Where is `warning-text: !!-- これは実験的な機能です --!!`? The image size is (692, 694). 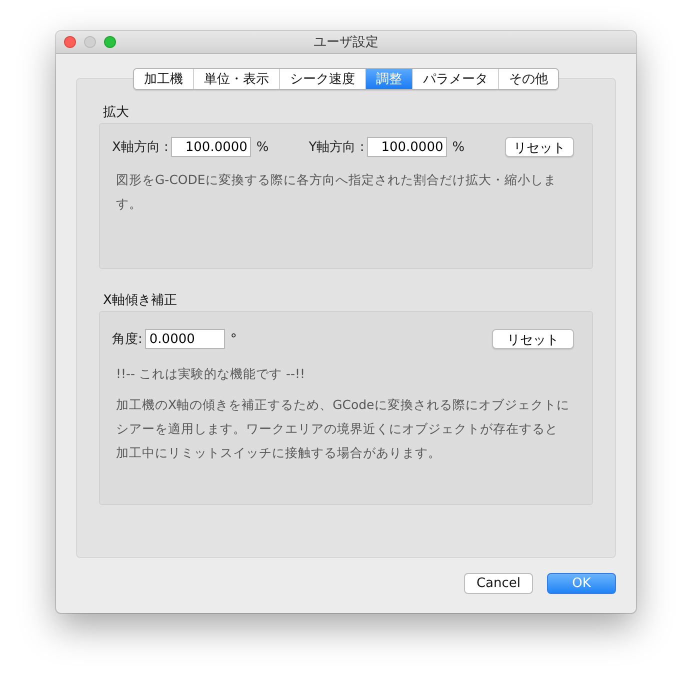
warning-text: !!-- これは実験的な機能です --!! is located at coordinates (210, 374).